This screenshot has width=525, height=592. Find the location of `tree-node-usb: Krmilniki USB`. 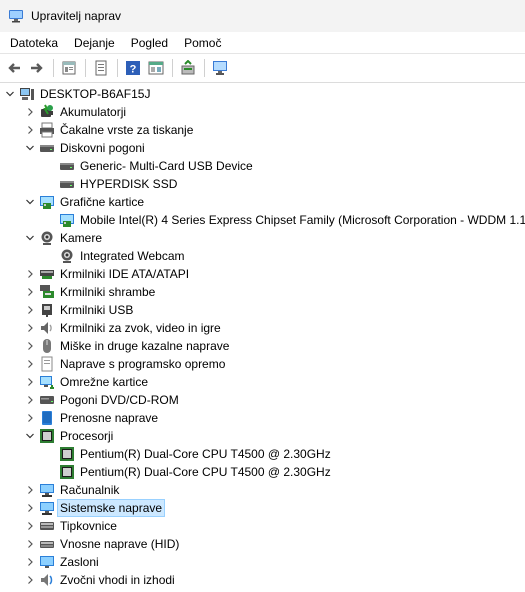

tree-node-usb: Krmilniki USB is located at coordinates (79, 310).